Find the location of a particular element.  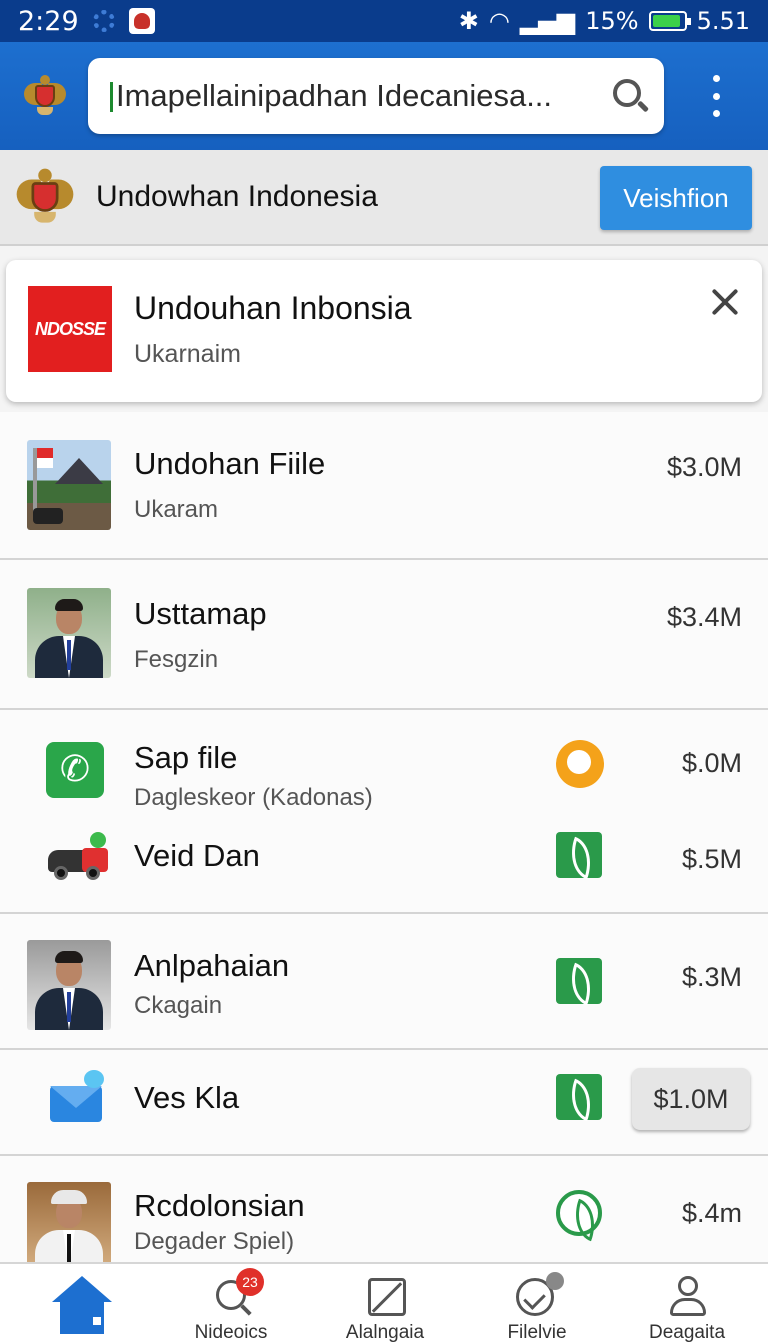

card-subtitle: Ukarnaim is located at coordinates (187, 354).